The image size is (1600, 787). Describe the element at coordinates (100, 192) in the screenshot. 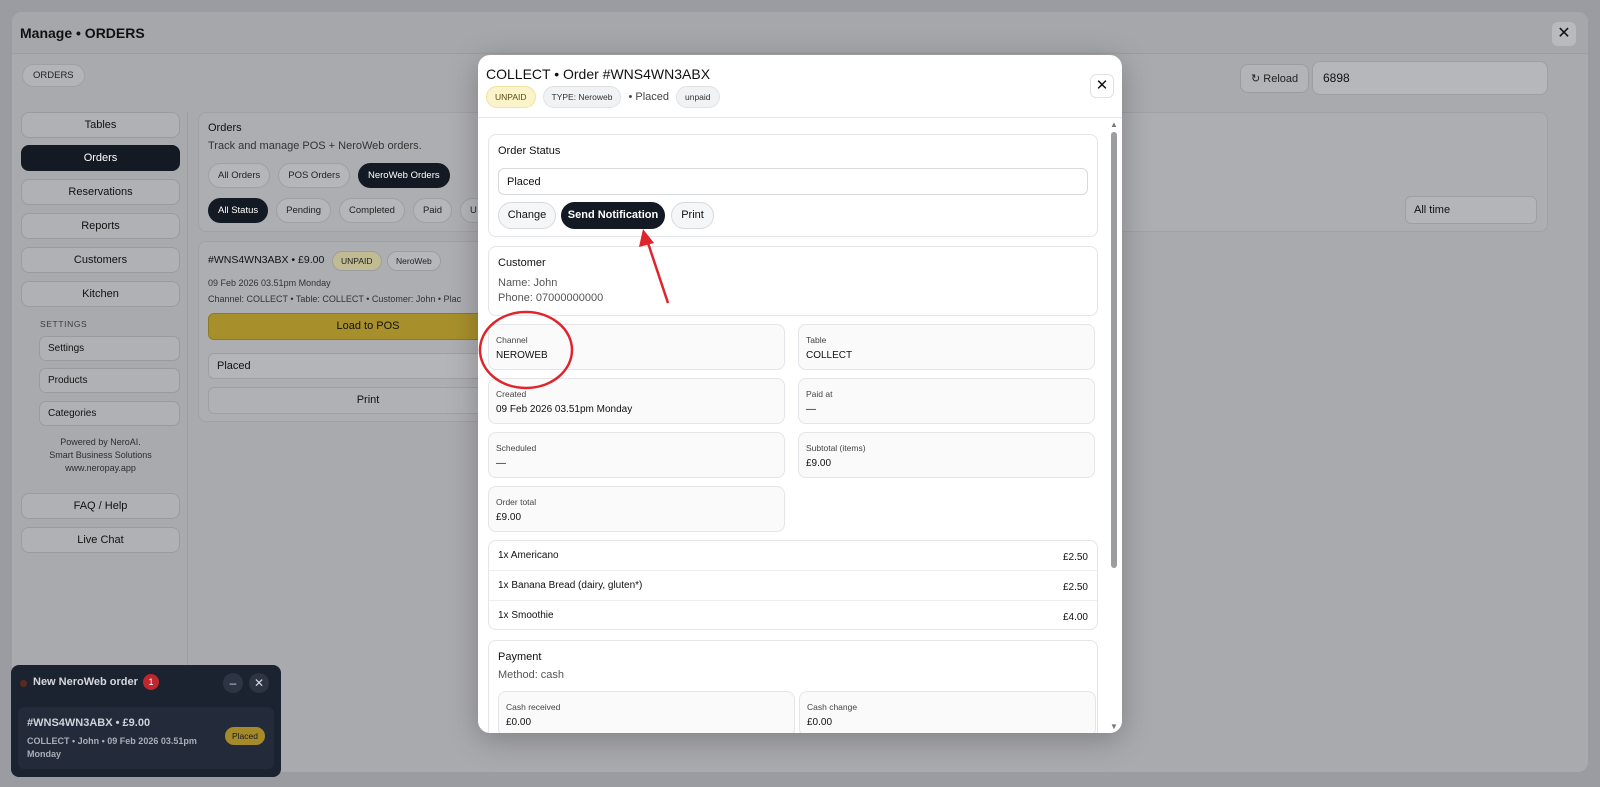

I see `sidebar-item-reservations: Reservations` at that location.